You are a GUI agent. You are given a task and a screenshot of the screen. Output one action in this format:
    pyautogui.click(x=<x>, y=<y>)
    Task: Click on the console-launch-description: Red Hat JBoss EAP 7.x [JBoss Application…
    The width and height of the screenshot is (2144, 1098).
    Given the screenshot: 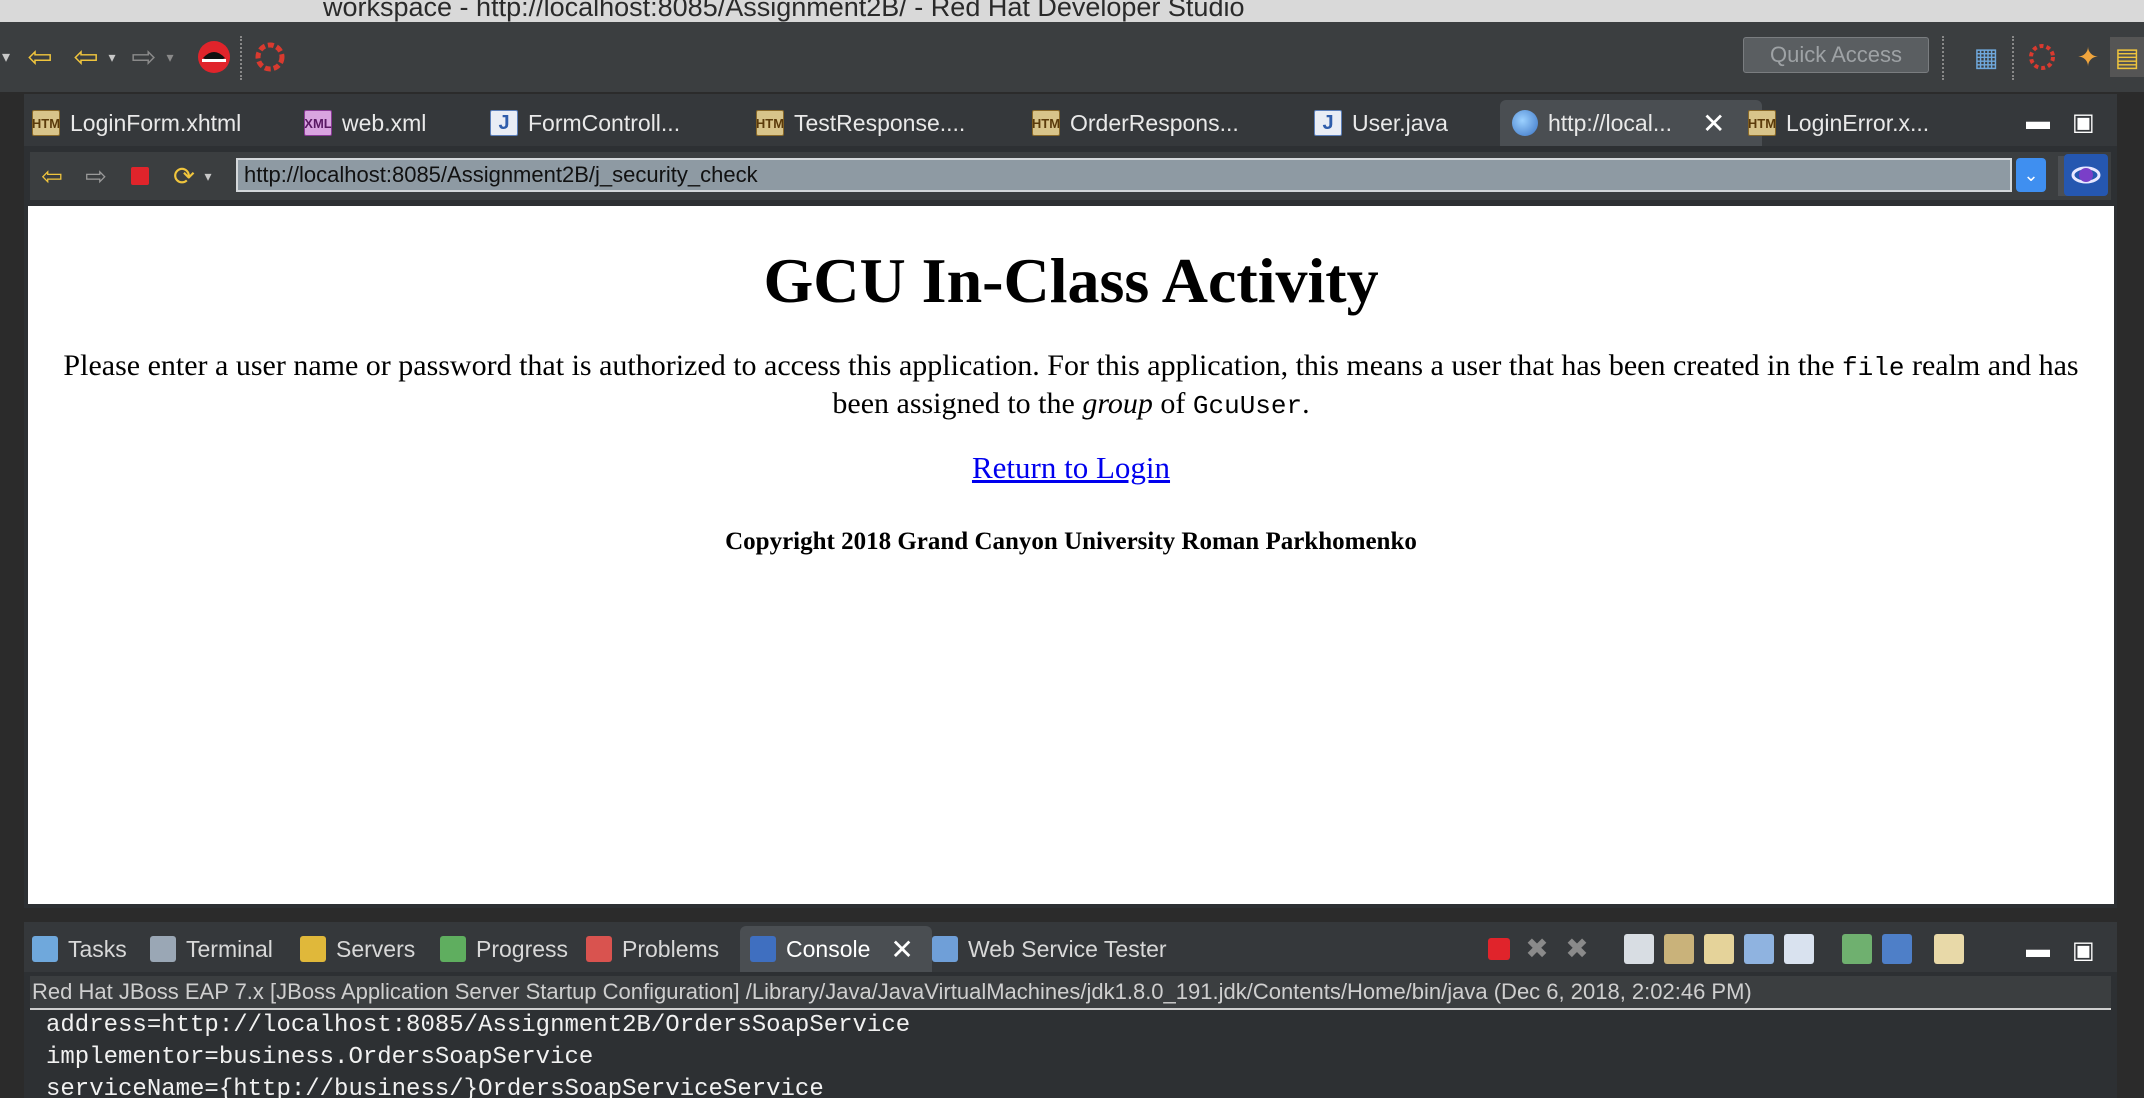 What is the action you would take?
    pyautogui.click(x=1070, y=992)
    